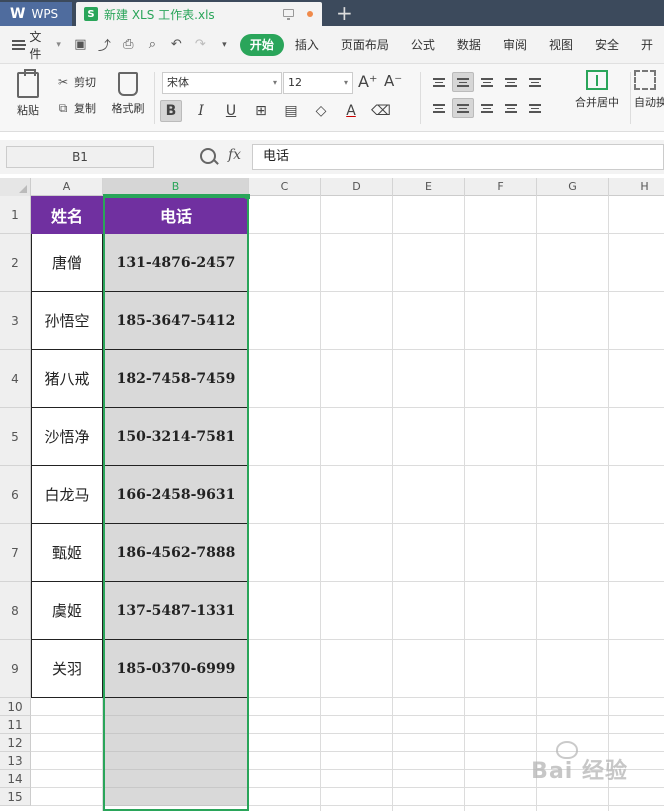 The width and height of the screenshot is (664, 811). I want to click on print-icon: ⎙, so click(128, 44).